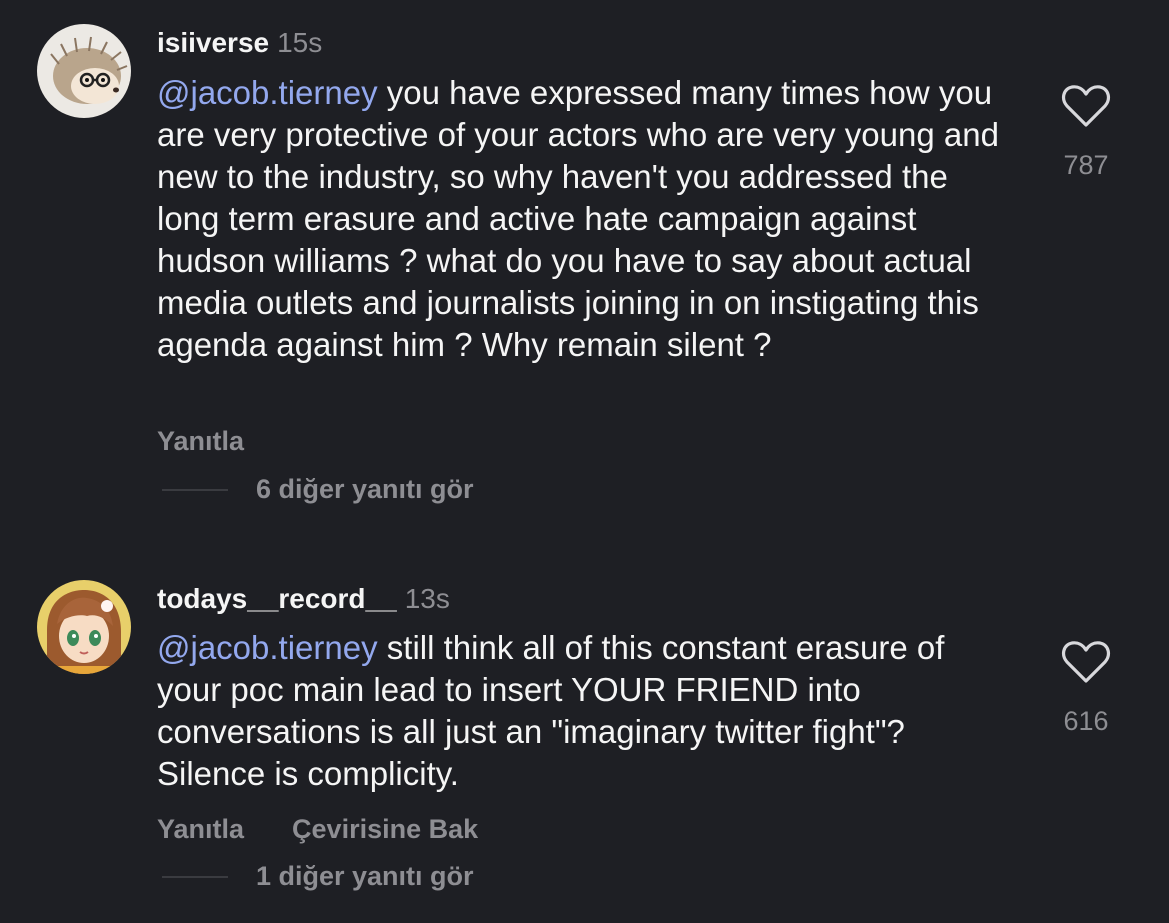 This screenshot has width=1169, height=923. I want to click on comment-actions: Yanıtla Çevirisine Bak, so click(341, 829).